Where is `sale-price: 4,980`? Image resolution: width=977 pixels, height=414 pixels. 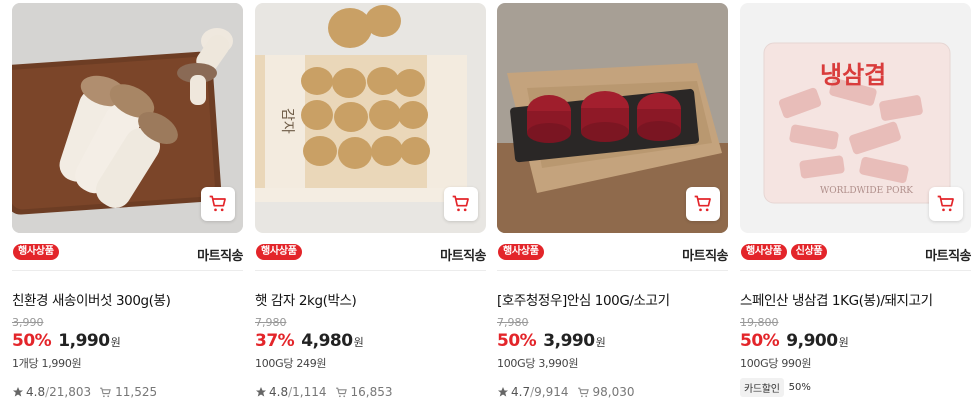 sale-price: 4,980 is located at coordinates (327, 341).